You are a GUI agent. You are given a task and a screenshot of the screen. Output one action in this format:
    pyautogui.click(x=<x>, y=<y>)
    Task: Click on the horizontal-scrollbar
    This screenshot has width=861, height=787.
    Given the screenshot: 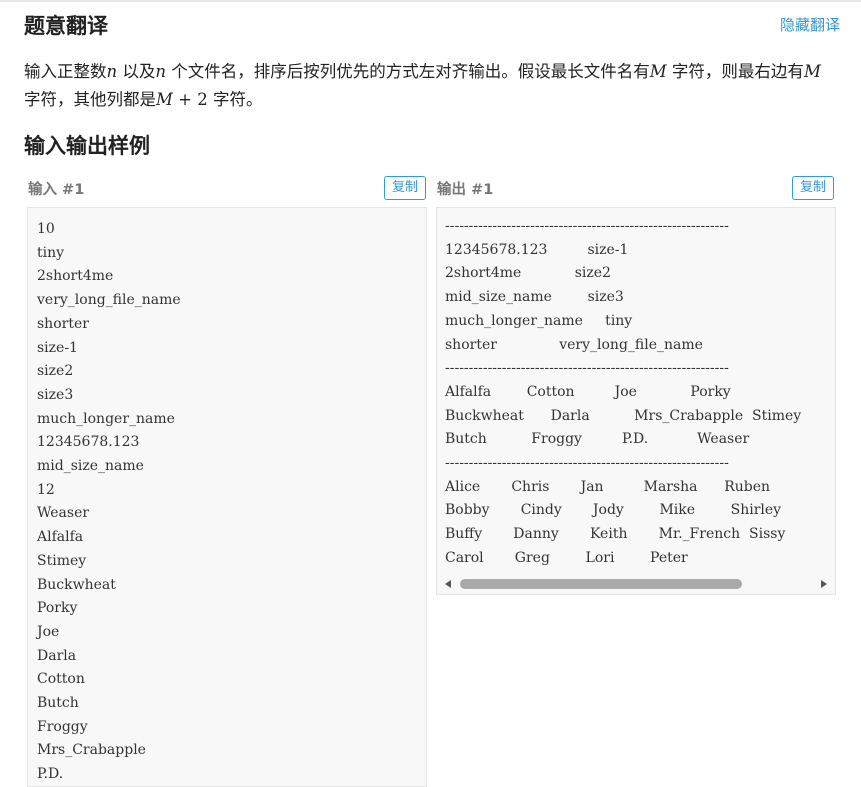 What is the action you would take?
    pyautogui.click(x=636, y=584)
    